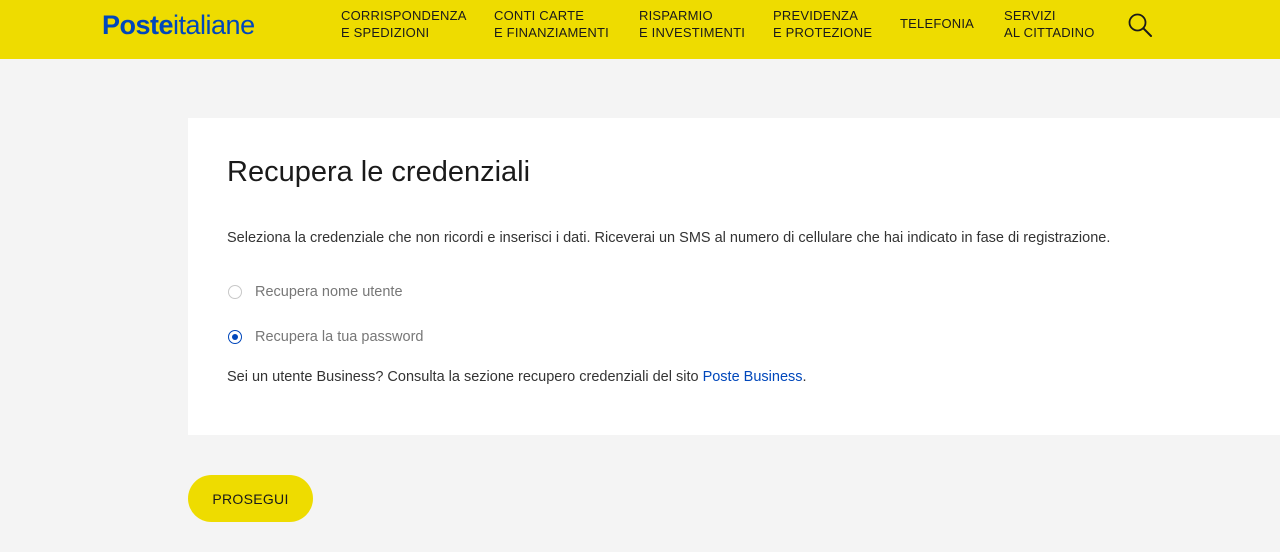  I want to click on nav-item-corrispondenza: CORRISPONDENZA E SPEDIZIONI, so click(404, 24).